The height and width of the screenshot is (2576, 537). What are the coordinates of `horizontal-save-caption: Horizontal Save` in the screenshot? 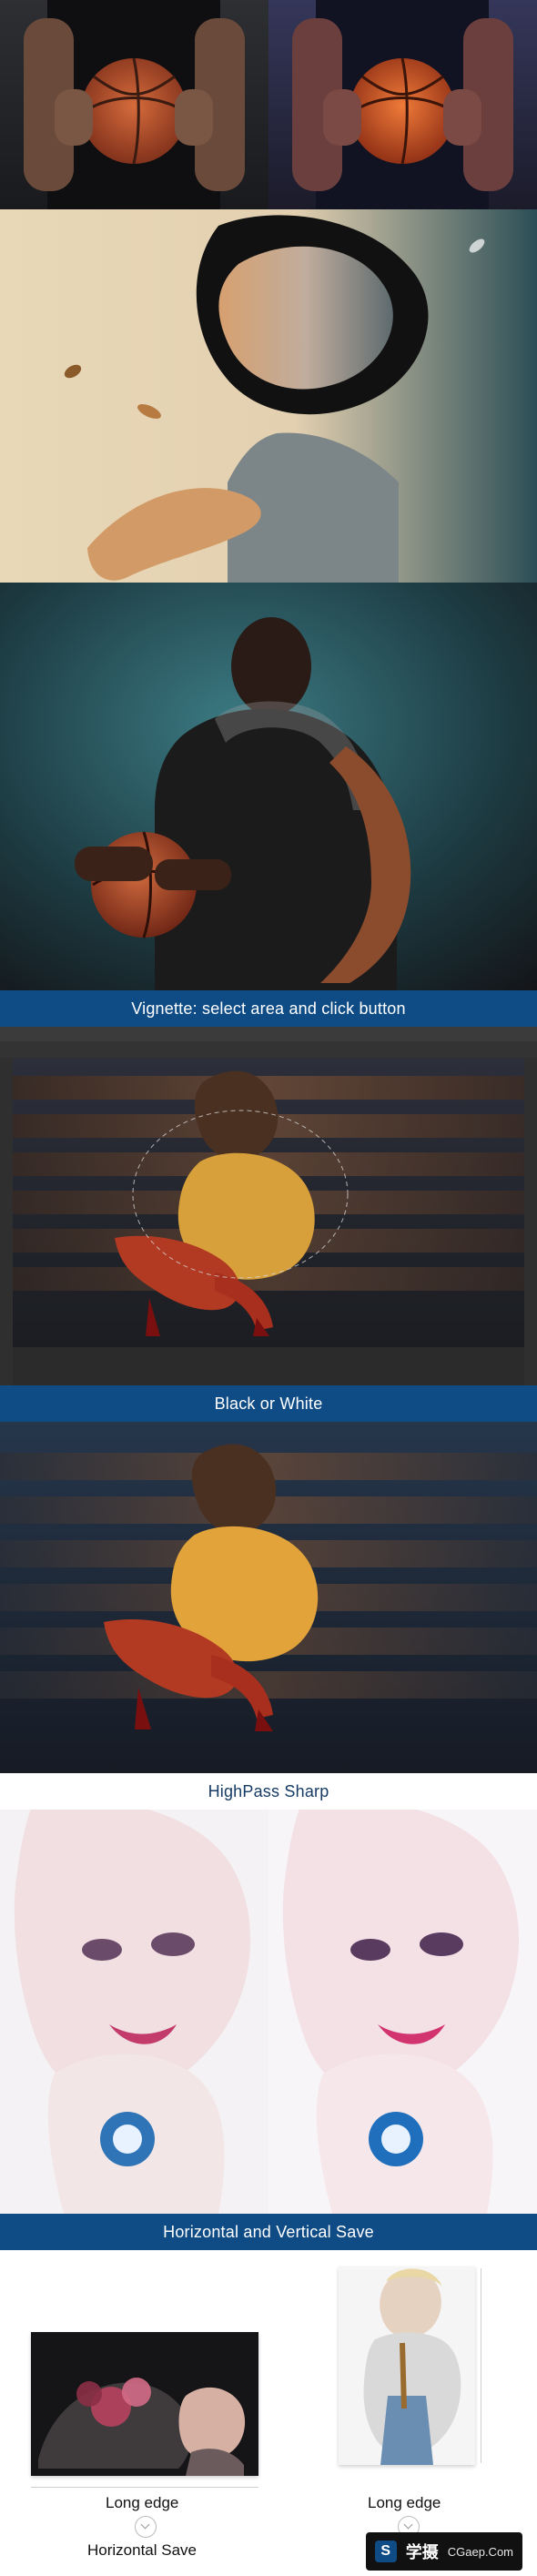 It's located at (142, 2550).